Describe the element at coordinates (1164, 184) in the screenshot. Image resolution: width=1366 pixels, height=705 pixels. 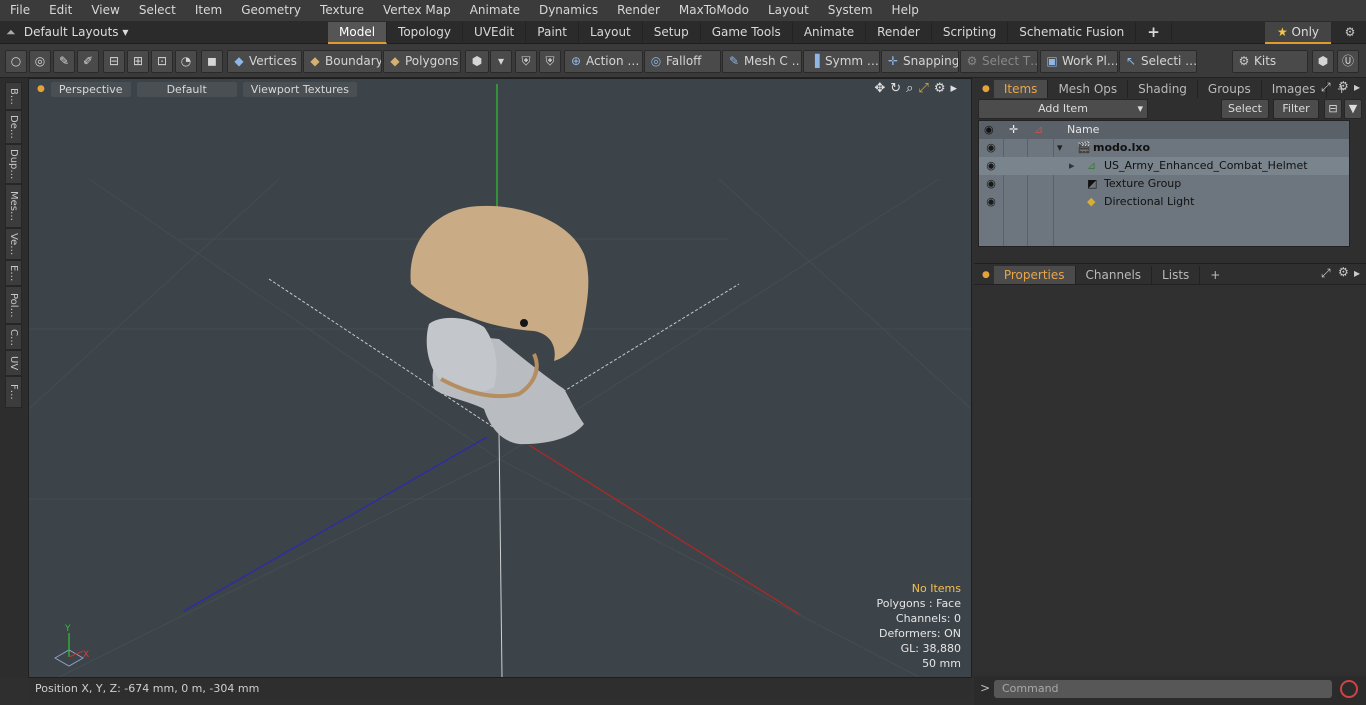
I see `item-row: ◉ ◩ Texture Group` at that location.